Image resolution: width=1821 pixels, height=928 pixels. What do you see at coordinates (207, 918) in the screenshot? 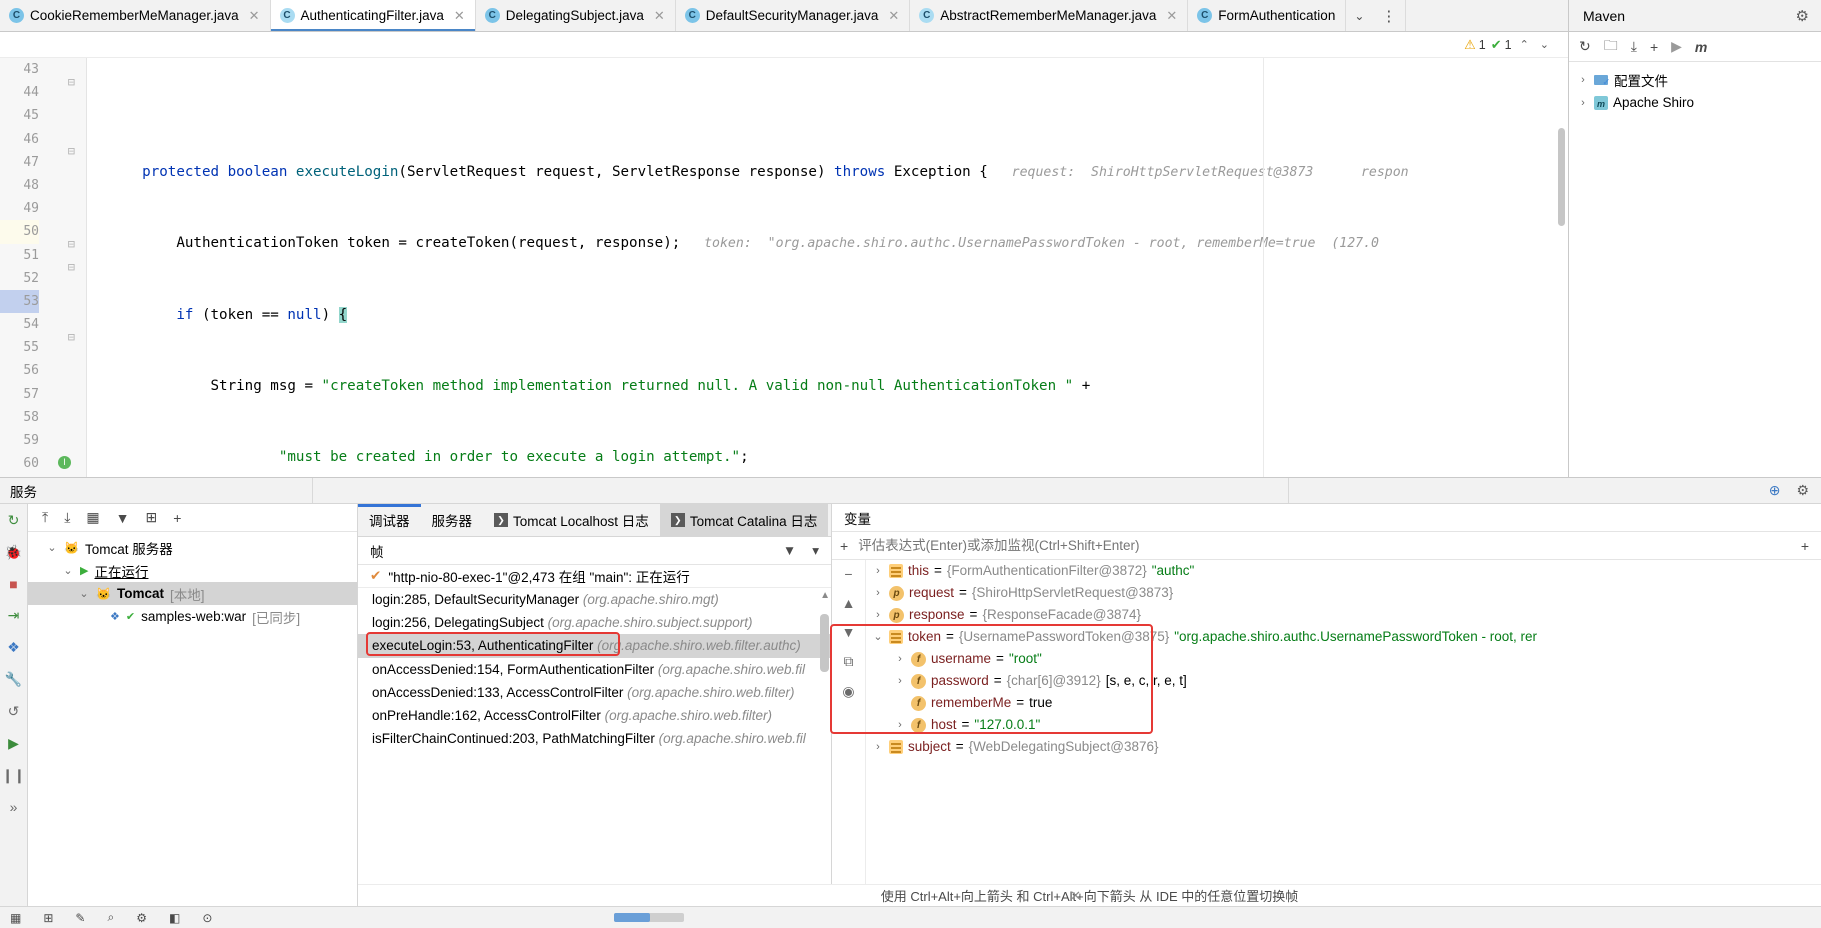
I see `run-anything-icon: ⊙` at bounding box center [207, 918].